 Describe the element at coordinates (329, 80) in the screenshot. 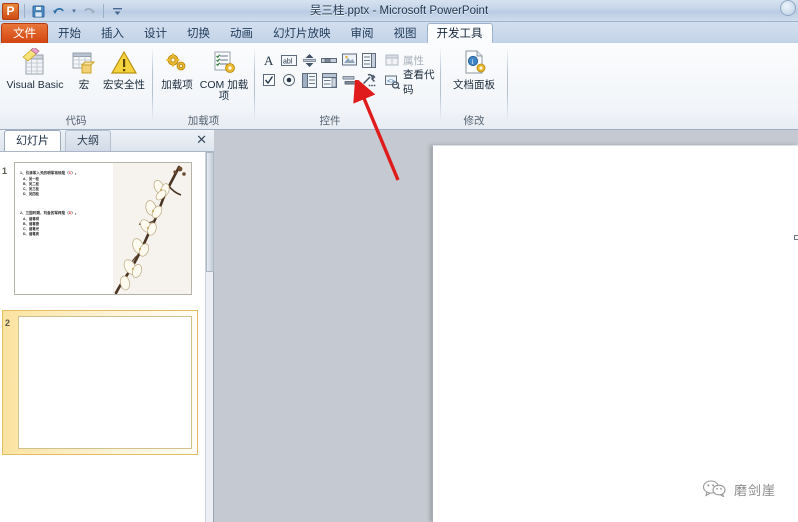

I see `dropdown-control-icon` at that location.